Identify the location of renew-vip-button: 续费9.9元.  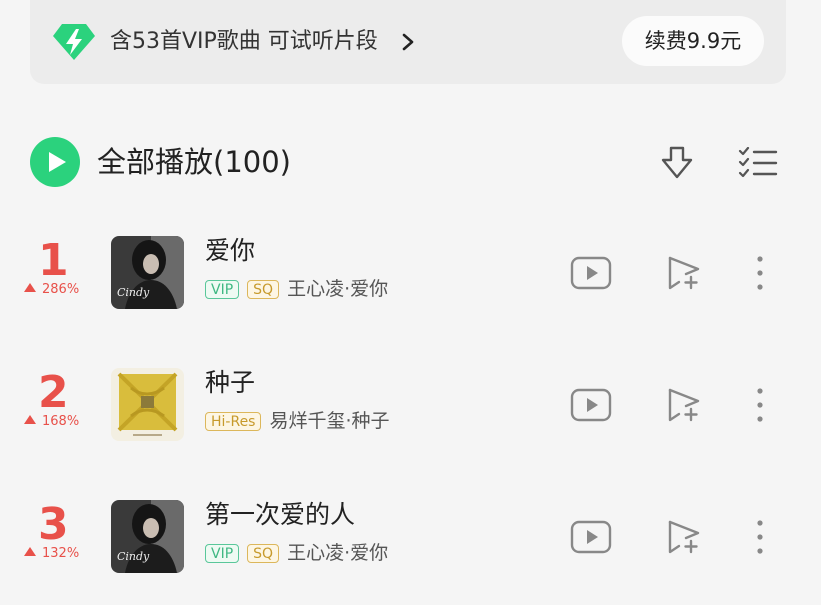
(693, 41).